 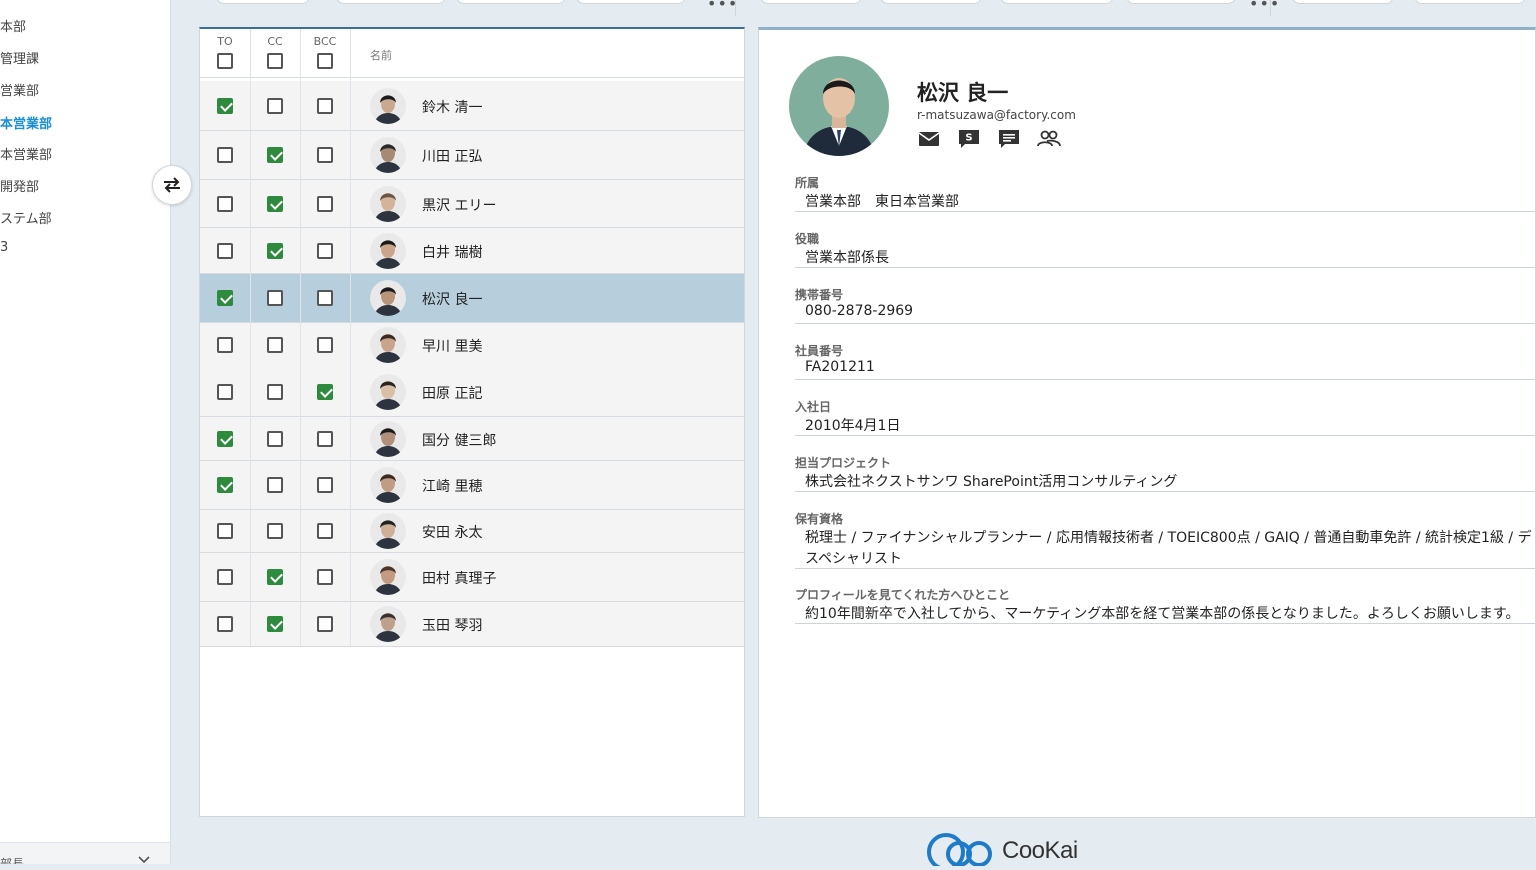 I want to click on table-row: 安田 永太, so click(x=472, y=531).